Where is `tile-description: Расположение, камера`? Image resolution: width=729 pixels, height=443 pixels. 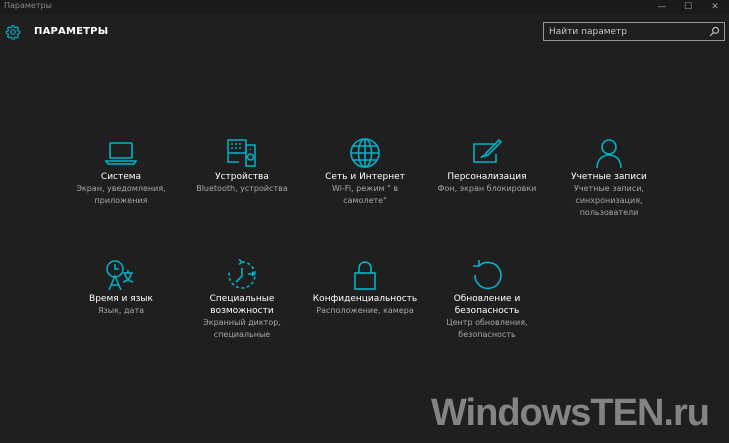
tile-description: Расположение, камера is located at coordinates (365, 310).